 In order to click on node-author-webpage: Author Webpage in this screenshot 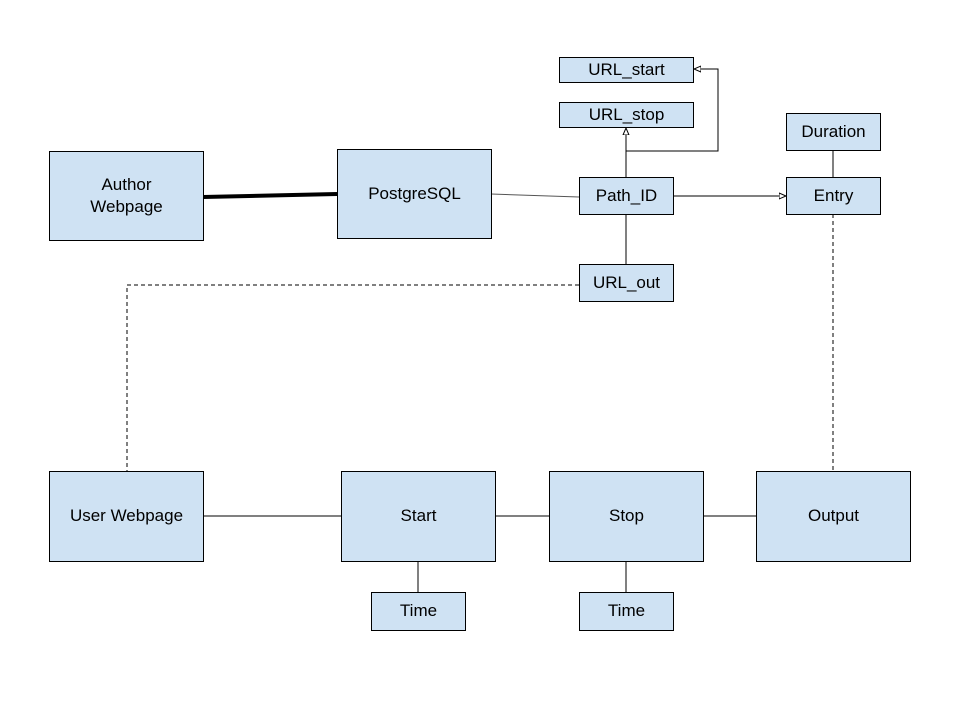, I will do `click(126, 196)`.